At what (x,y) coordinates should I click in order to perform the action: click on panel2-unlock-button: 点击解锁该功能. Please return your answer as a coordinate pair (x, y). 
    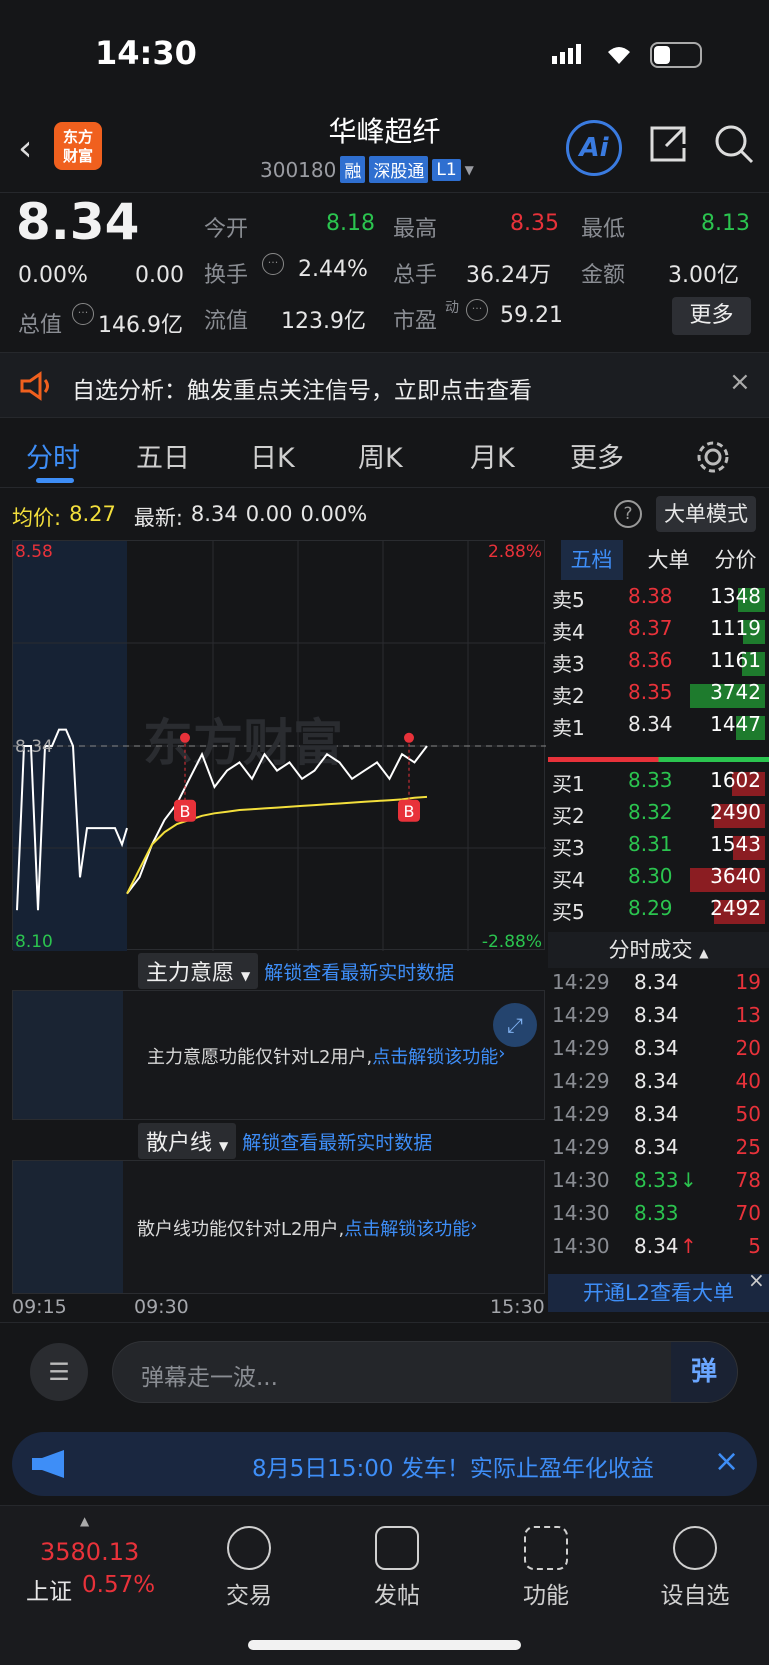
    Looking at the image, I should click on (407, 1228).